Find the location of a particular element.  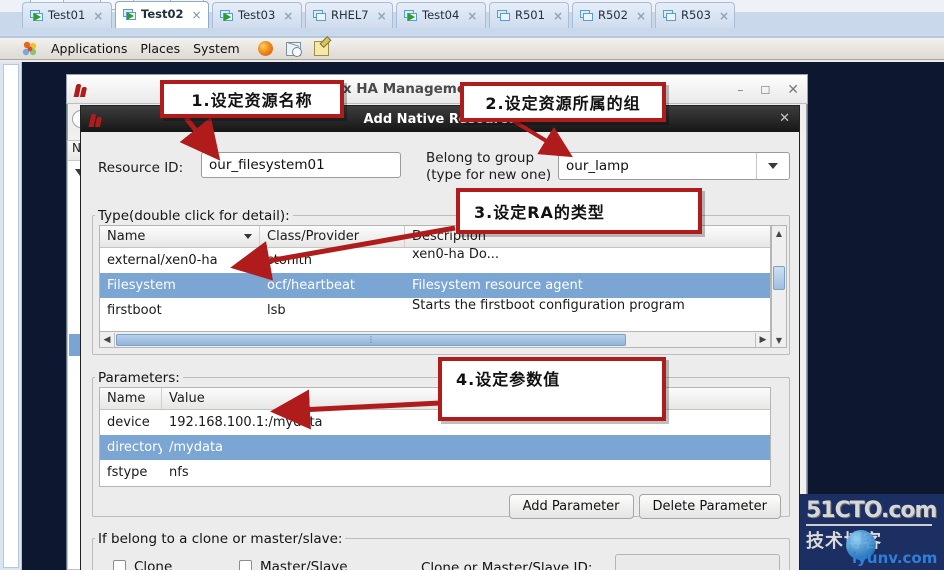

master-slave-checkbox-row: Master/Slave is located at coordinates (293, 564).